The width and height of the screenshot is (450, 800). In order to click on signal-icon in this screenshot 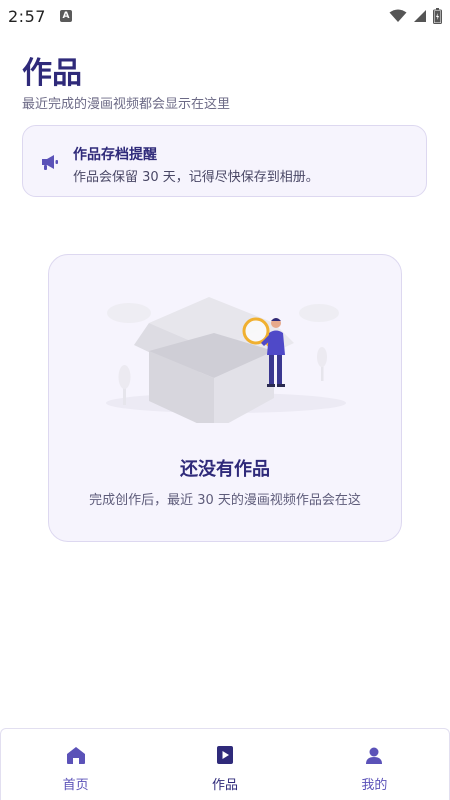, I will do `click(420, 16)`.